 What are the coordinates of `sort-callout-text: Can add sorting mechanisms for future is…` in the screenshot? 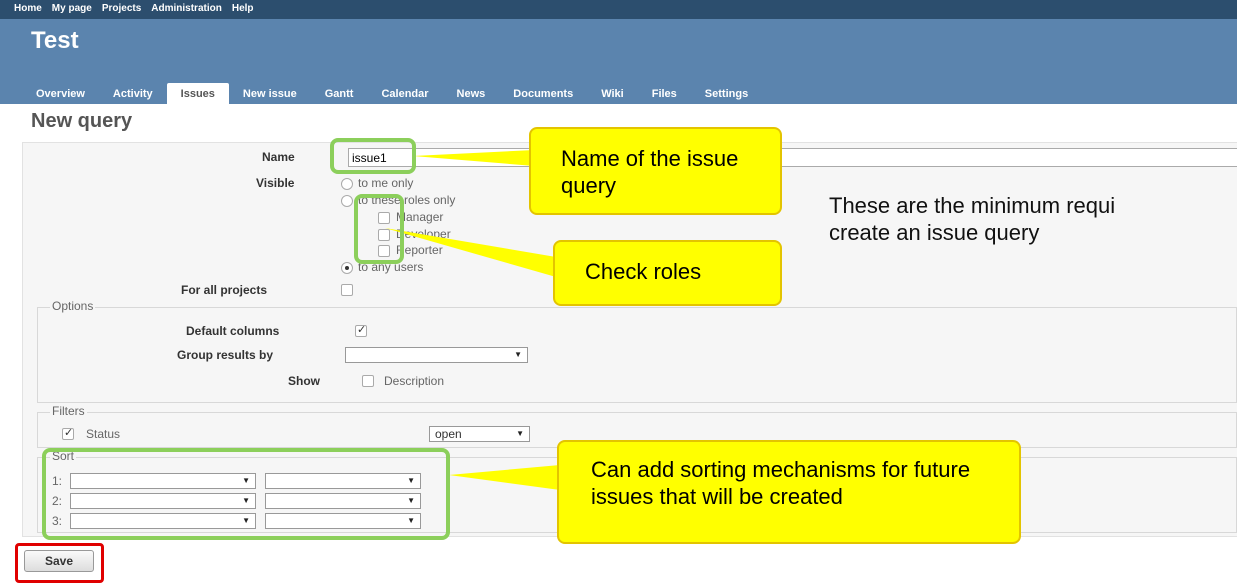 It's located at (781, 483).